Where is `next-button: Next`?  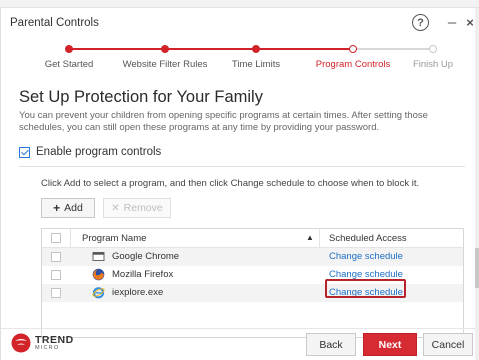
next-button: Next is located at coordinates (390, 344).